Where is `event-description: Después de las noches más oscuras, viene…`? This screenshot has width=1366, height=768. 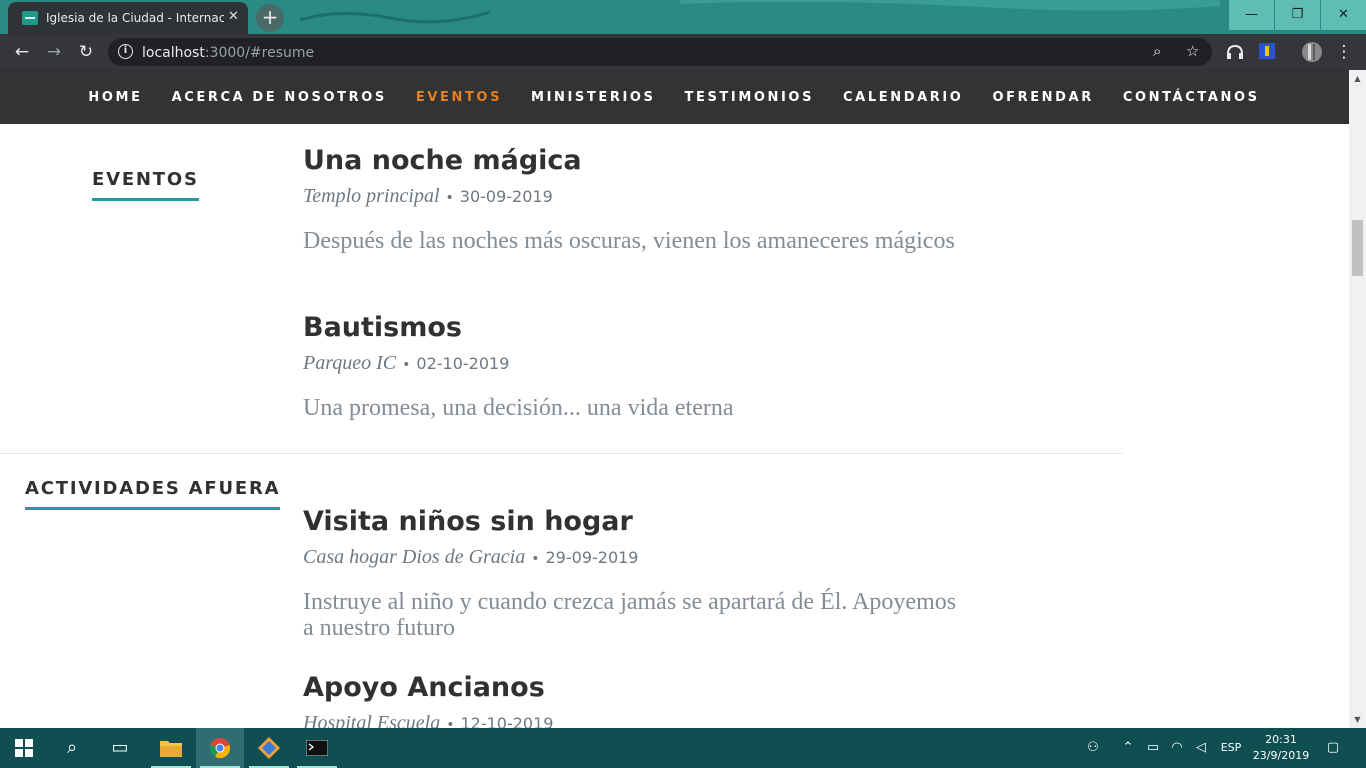 event-description: Después de las noches más oscuras, viene… is located at coordinates (629, 241).